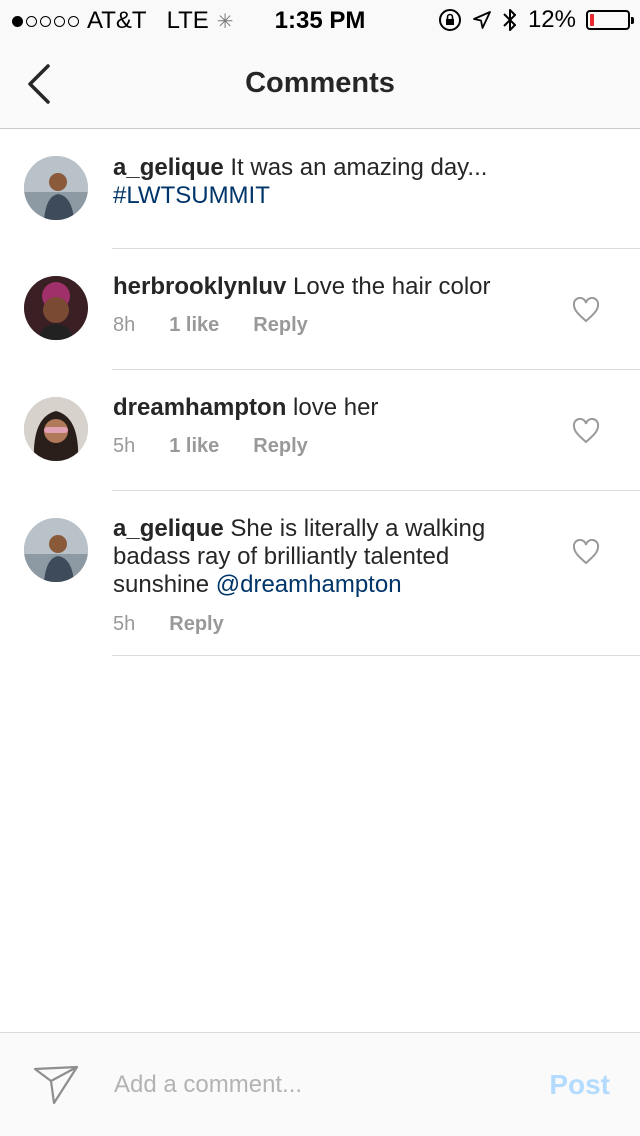  I want to click on comment-item: dreamhampton love her 5h 1 like Reply, so click(320, 430).